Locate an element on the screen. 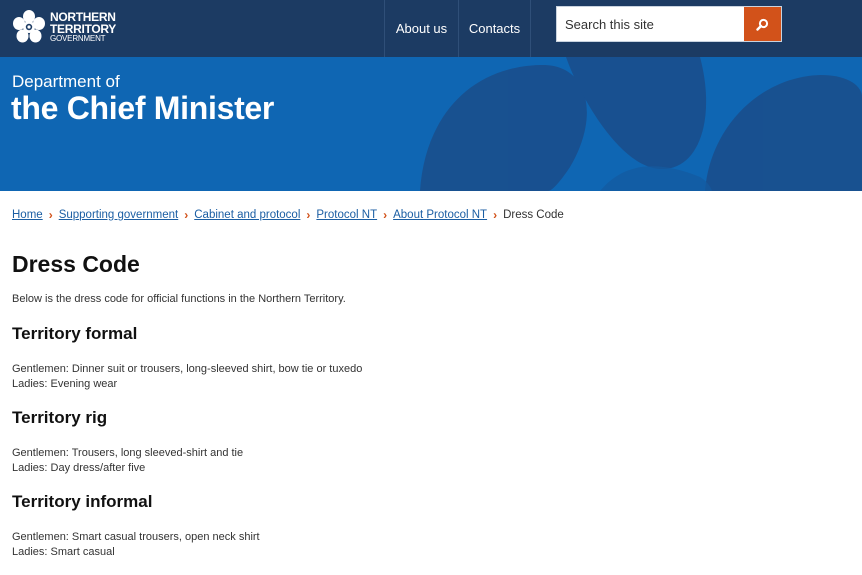 This screenshot has width=862, height=575. nav-contacts: Contacts is located at coordinates (494, 28).